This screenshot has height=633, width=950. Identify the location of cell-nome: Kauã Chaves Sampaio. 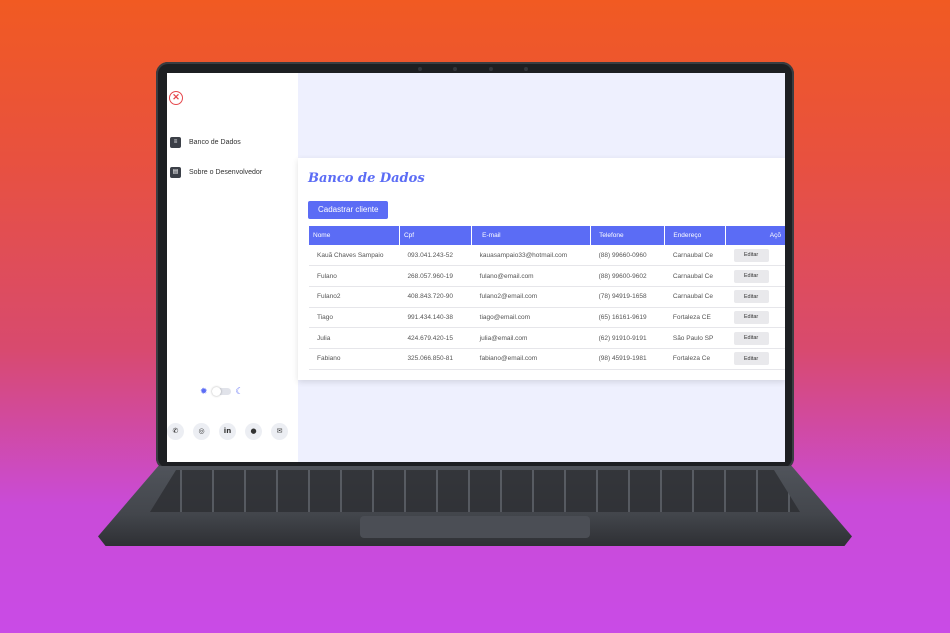
(354, 256).